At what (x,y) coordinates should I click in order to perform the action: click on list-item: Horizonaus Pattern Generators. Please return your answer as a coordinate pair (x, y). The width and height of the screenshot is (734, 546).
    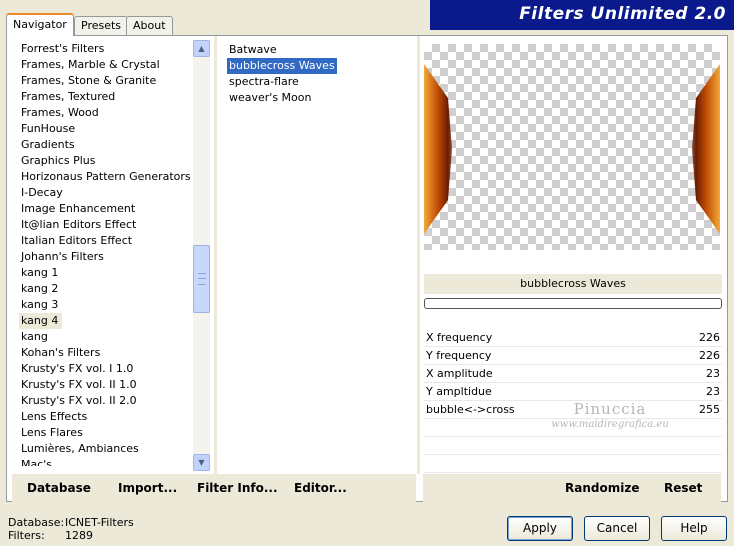
    Looking at the image, I should click on (108, 177).